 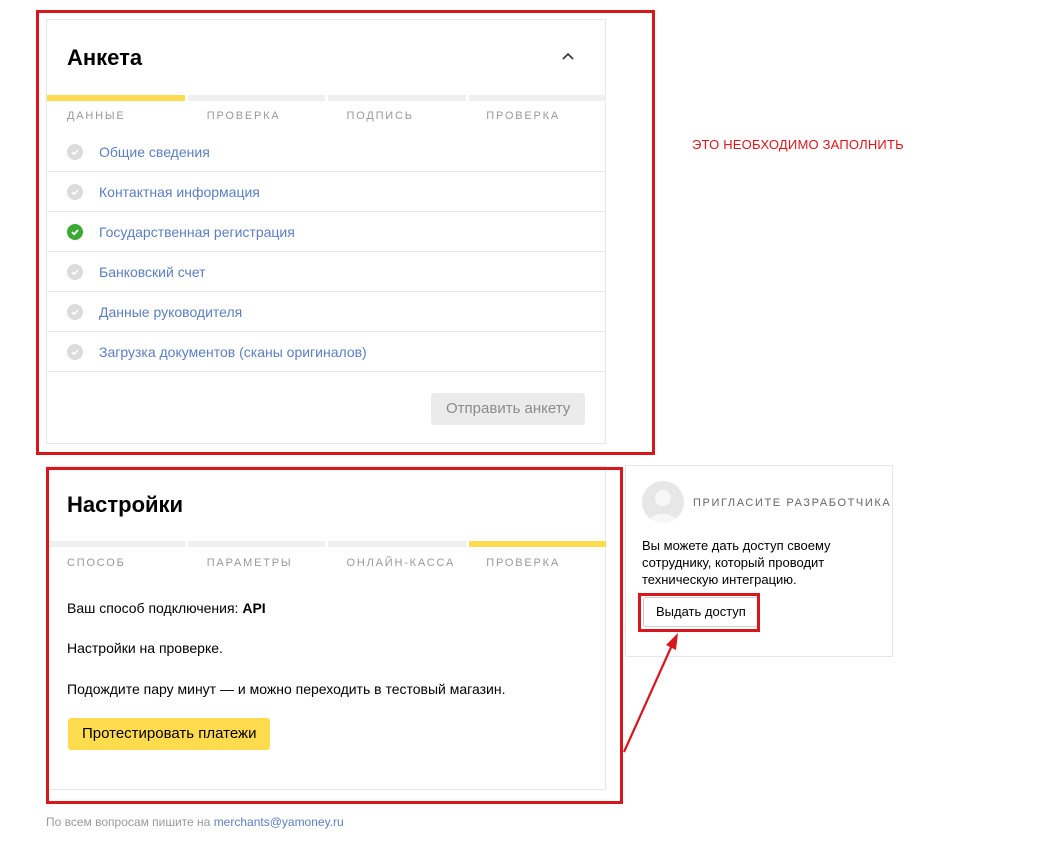 What do you see at coordinates (105, 57) in the screenshot?
I see `anketa-title: Анкета` at bounding box center [105, 57].